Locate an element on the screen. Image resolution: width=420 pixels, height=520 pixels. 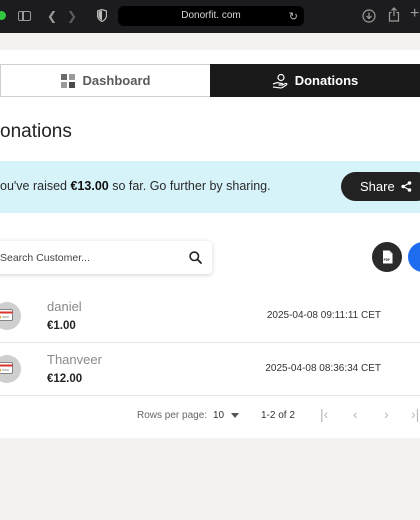
last-page-icon: ›| is located at coordinates (415, 414).